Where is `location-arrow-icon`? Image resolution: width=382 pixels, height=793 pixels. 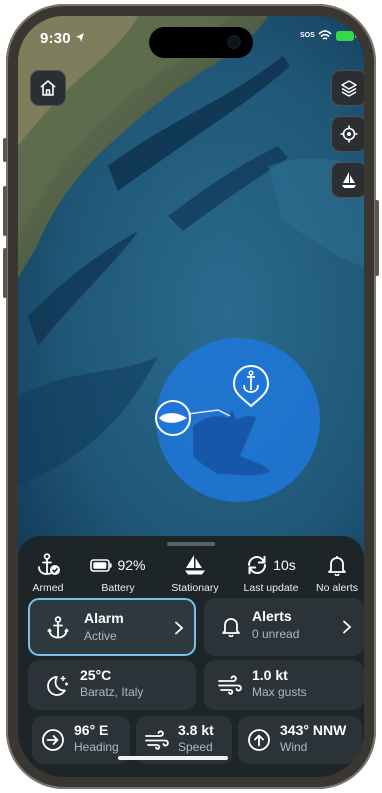 location-arrow-icon is located at coordinates (80, 37).